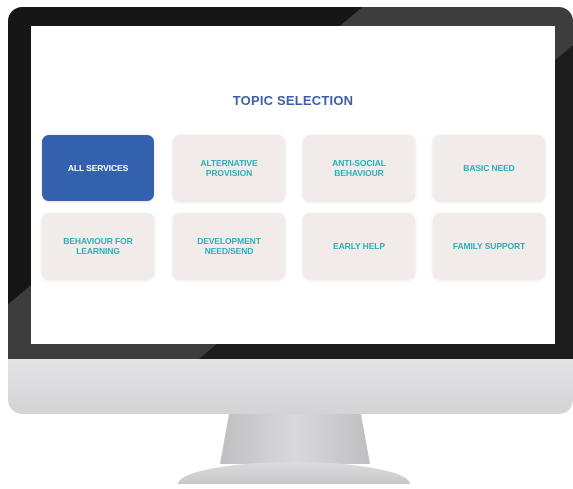 Image resolution: width=573 pixels, height=489 pixels. I want to click on topic-development-need-send: DEVELOPMENT NEED/SEND, so click(229, 246).